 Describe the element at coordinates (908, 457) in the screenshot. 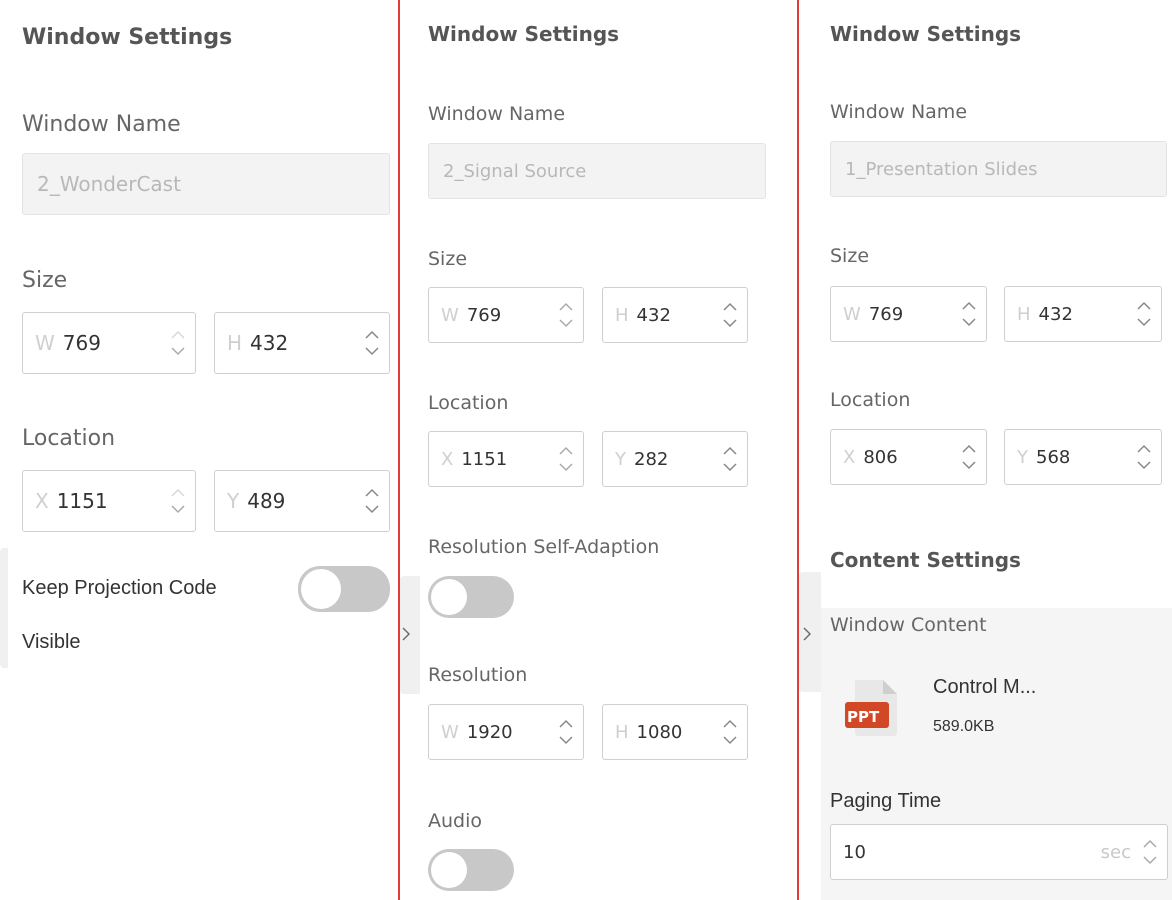

I see `x-stepper: X 806` at that location.